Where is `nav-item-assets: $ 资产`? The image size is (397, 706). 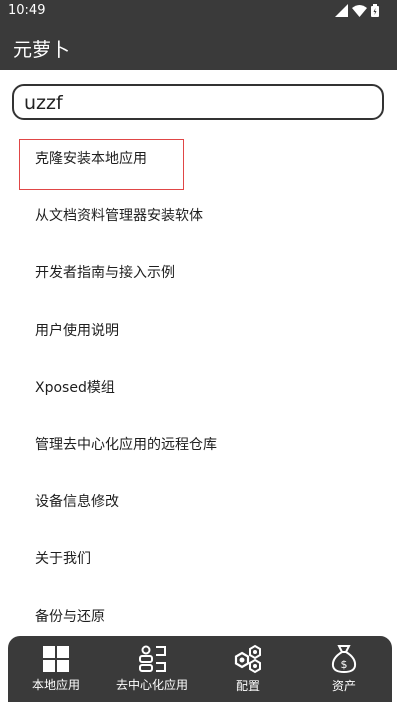
nav-item-assets: $ 资产 is located at coordinates (344, 669).